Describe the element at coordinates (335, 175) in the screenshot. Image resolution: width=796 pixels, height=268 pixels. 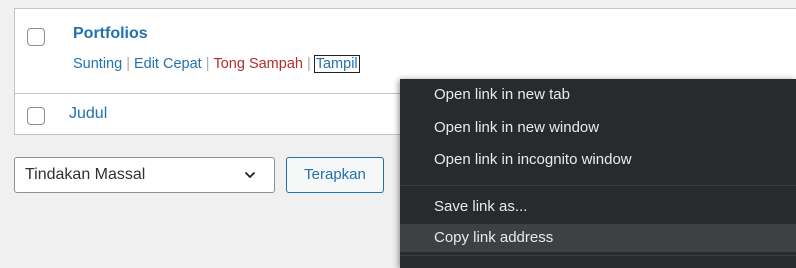
I see `apply-button: Terapkan` at that location.